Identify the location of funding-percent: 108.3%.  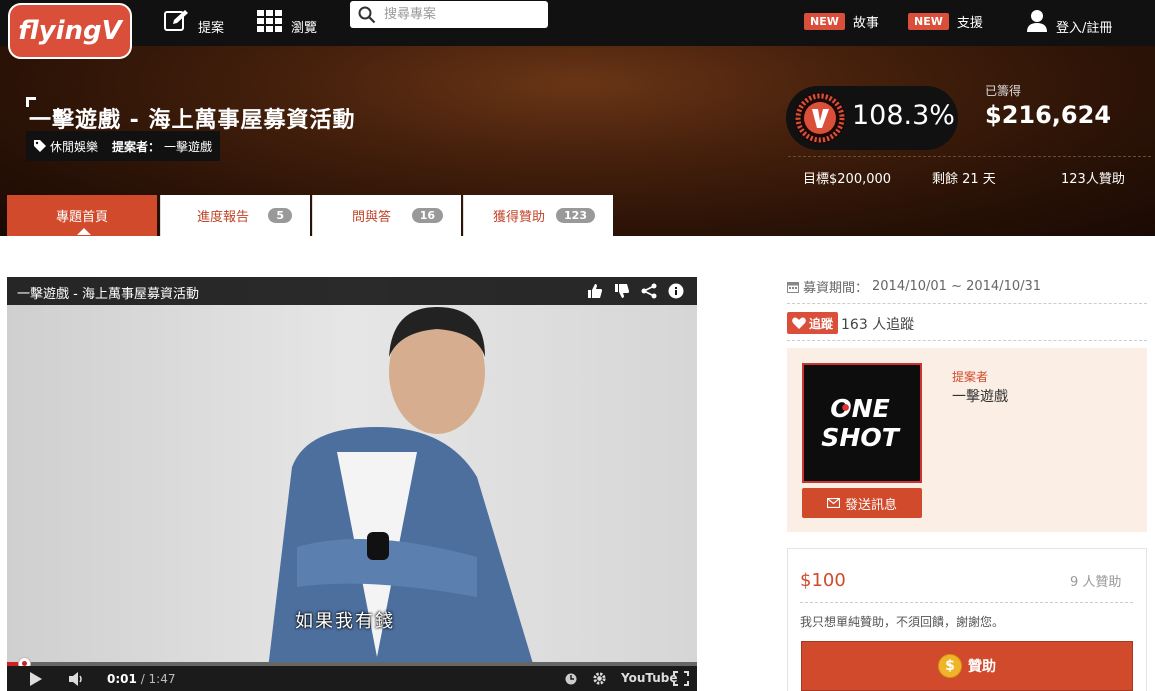
(903, 115).